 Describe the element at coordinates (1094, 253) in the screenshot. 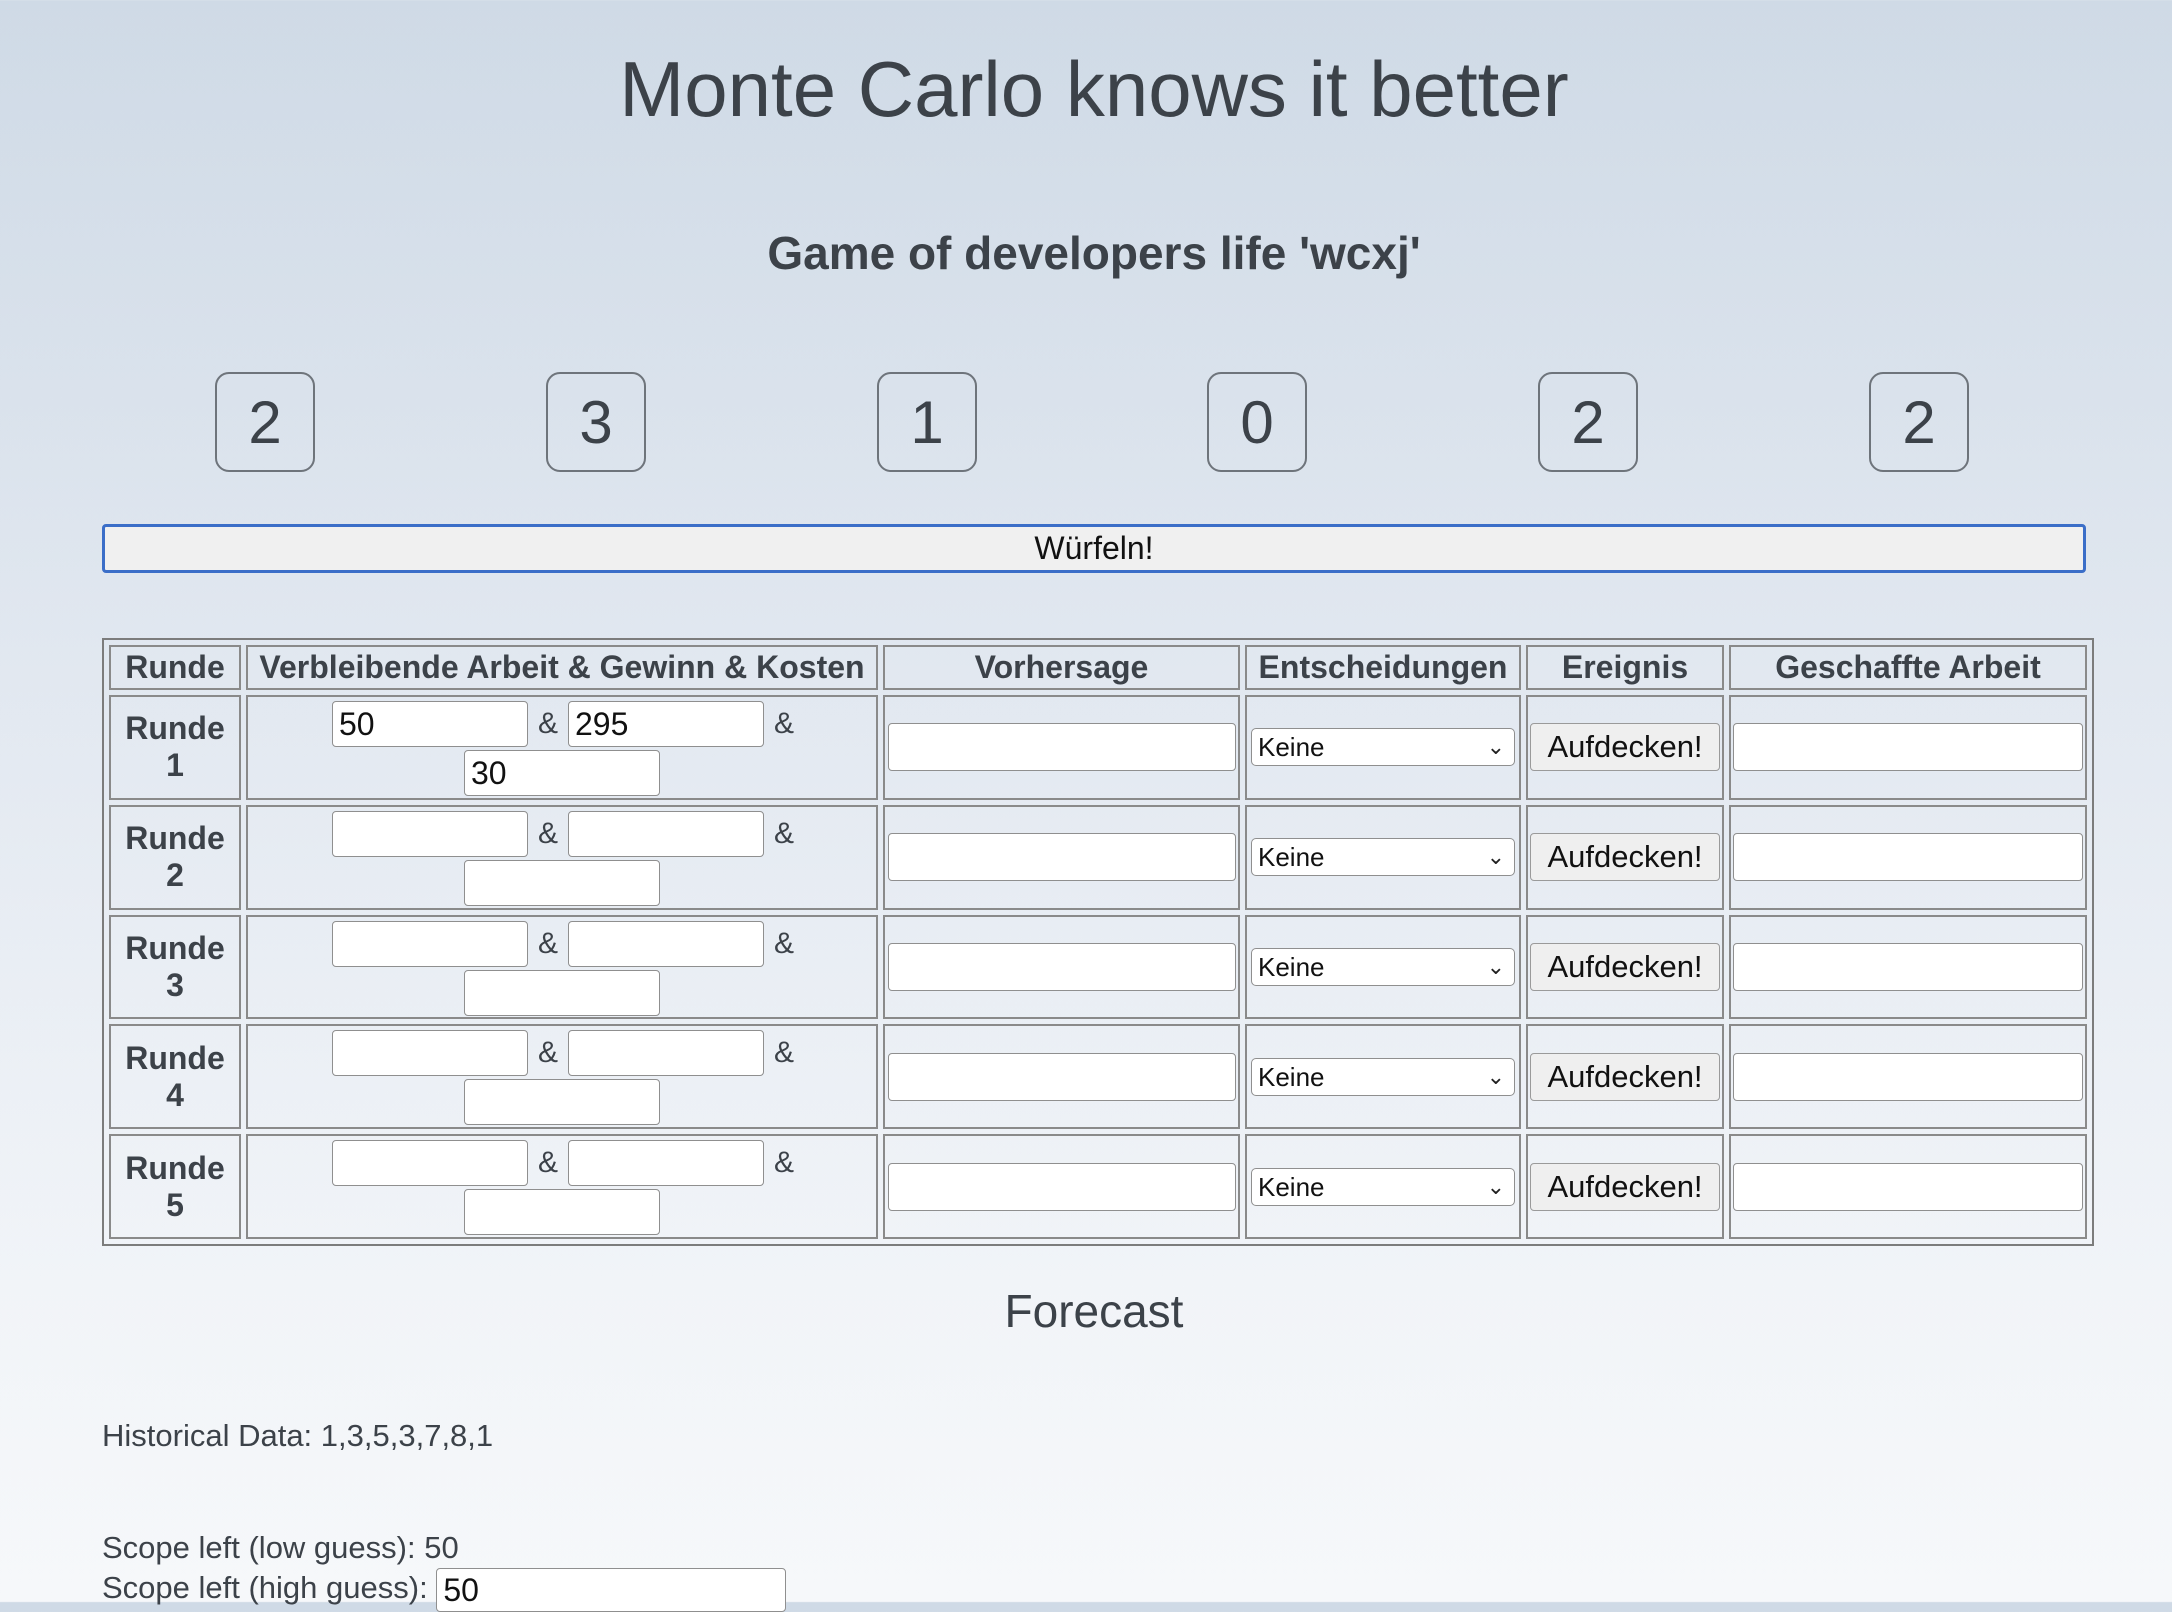

I see `game-subtitle: Game of developers life 'wcxj'` at that location.